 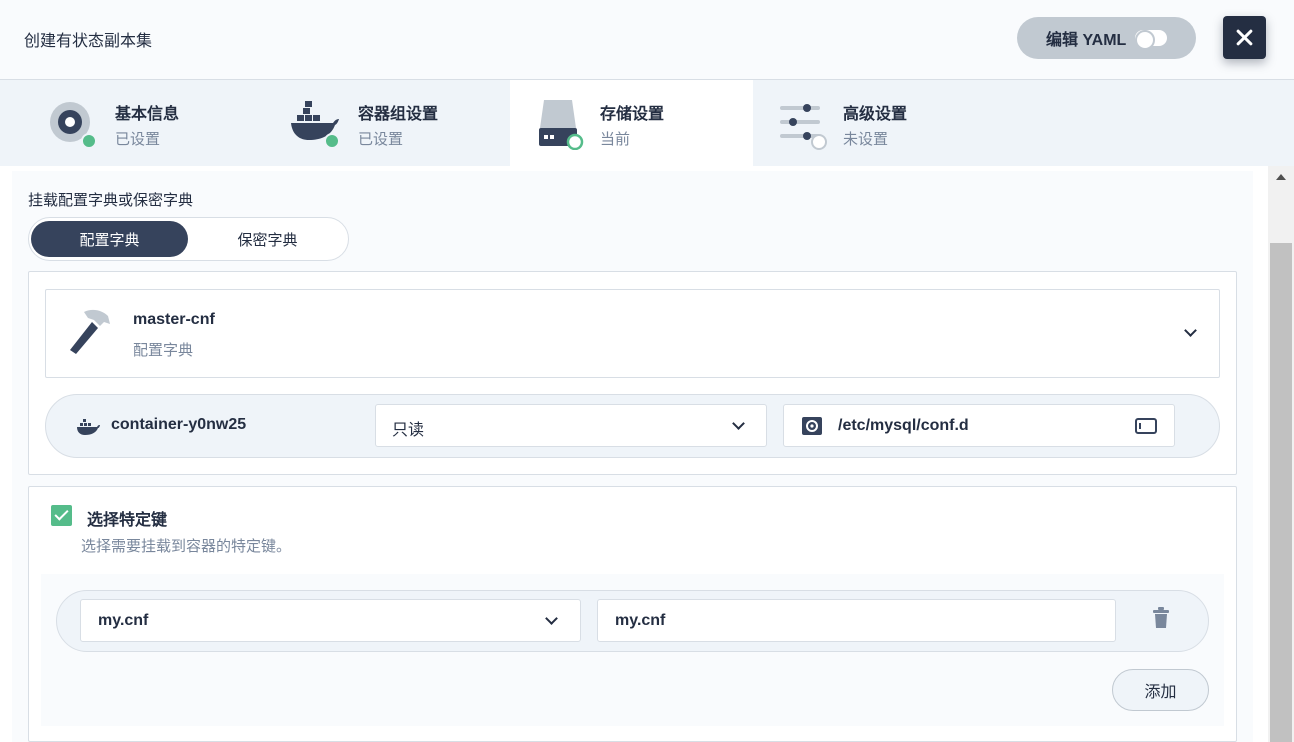 I want to click on step-title: 容器组设置, so click(x=398, y=114).